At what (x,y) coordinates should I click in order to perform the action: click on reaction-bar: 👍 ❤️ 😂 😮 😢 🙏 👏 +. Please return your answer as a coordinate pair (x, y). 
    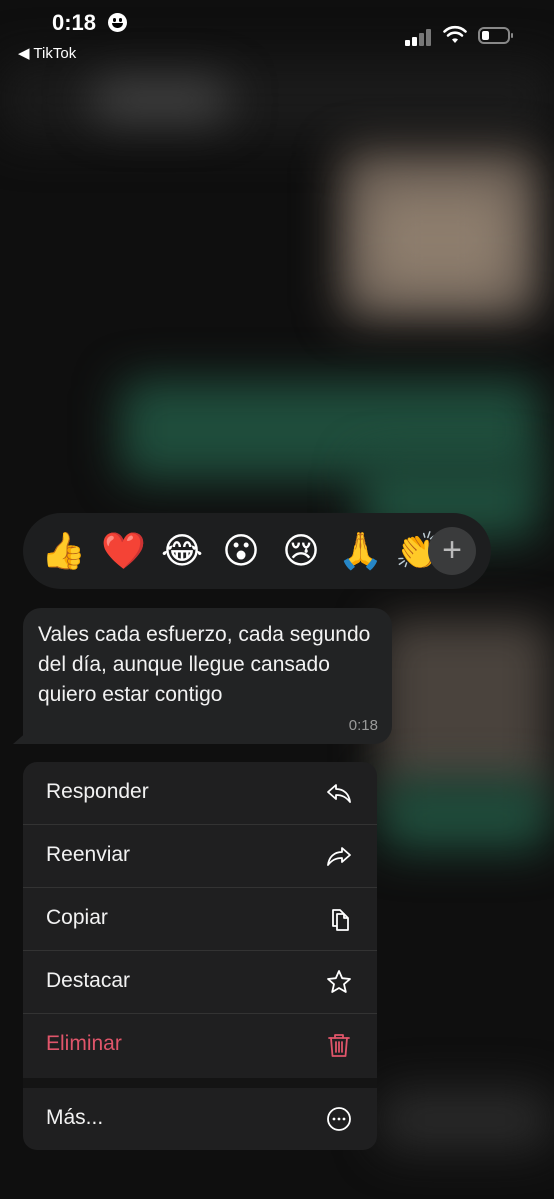
    Looking at the image, I should click on (257, 551).